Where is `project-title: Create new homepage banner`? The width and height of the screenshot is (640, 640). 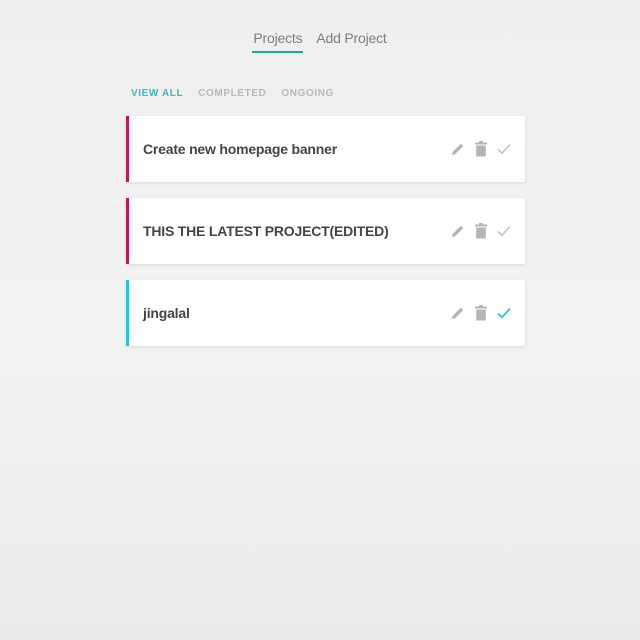
project-title: Create new homepage banner is located at coordinates (240, 149).